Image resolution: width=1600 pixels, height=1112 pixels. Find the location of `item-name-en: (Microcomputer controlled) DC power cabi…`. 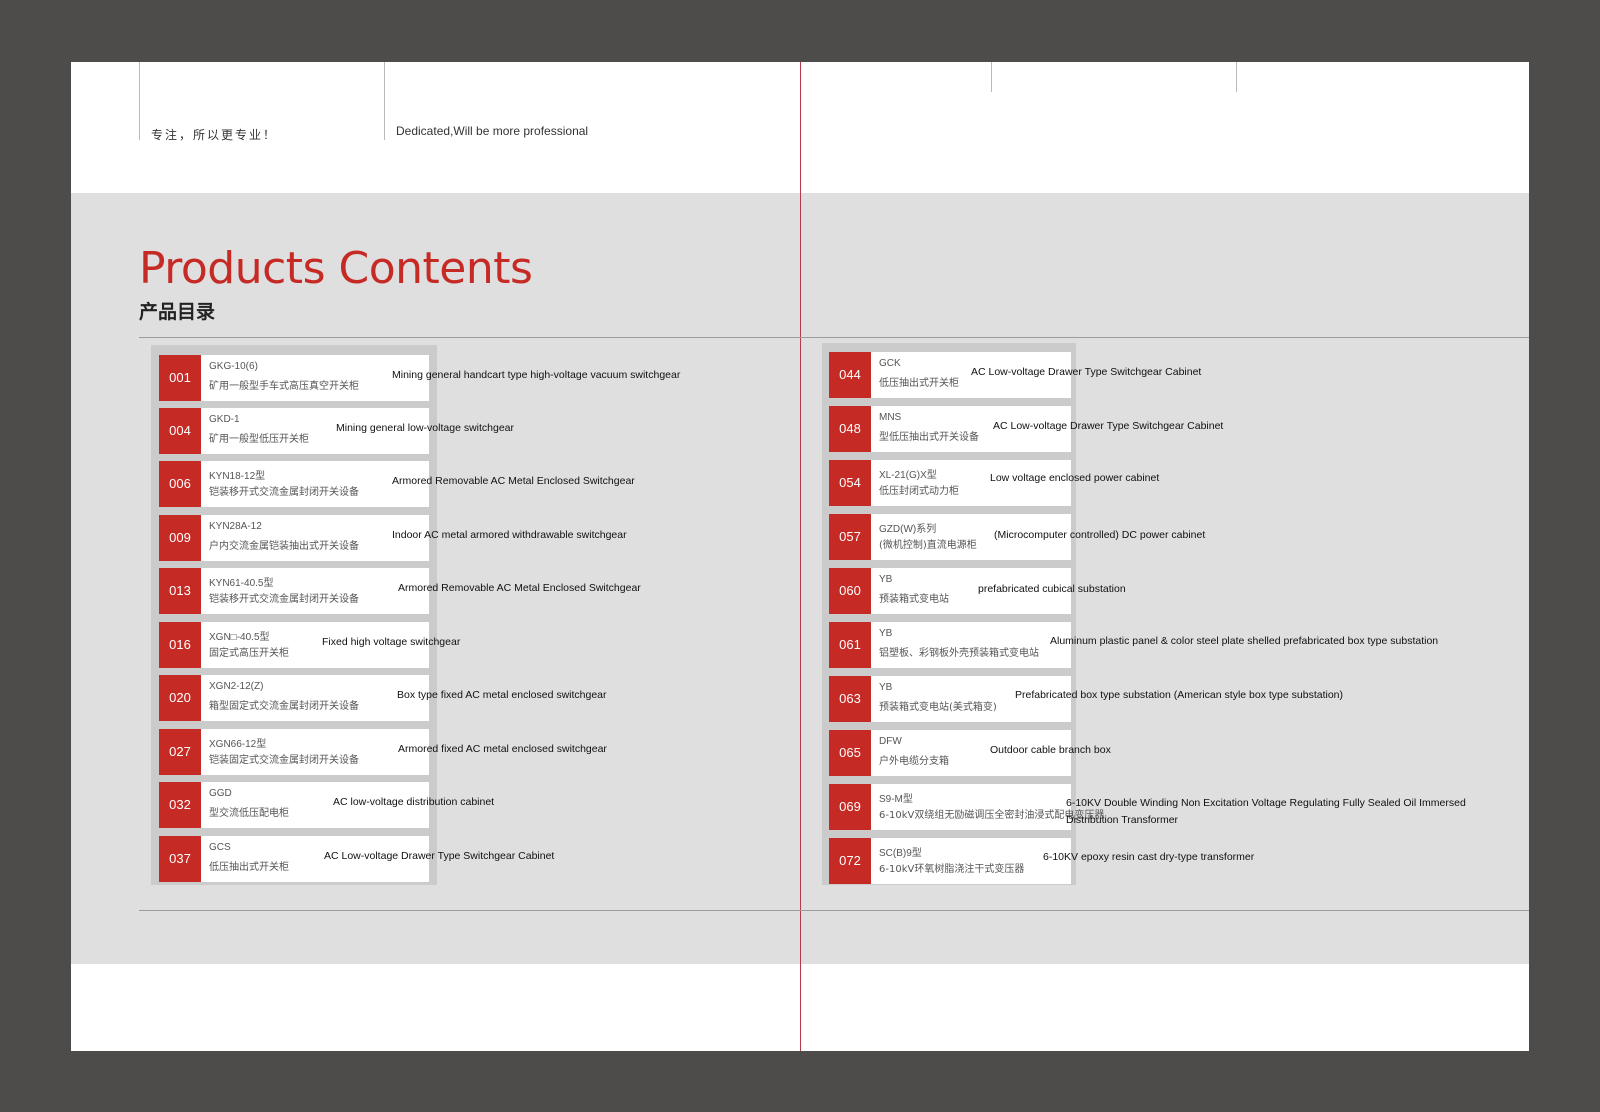

item-name-en: (Microcomputer controlled) DC power cabi… is located at coordinates (1100, 535).